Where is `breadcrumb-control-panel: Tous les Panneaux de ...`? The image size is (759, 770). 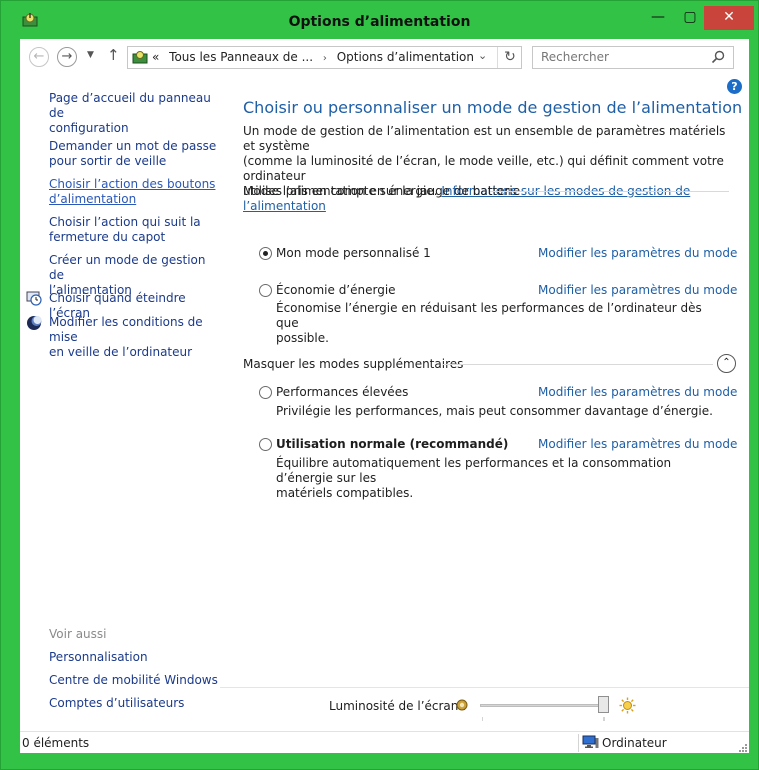
breadcrumb-control-panel: Tous les Panneaux de ... is located at coordinates (238, 57).